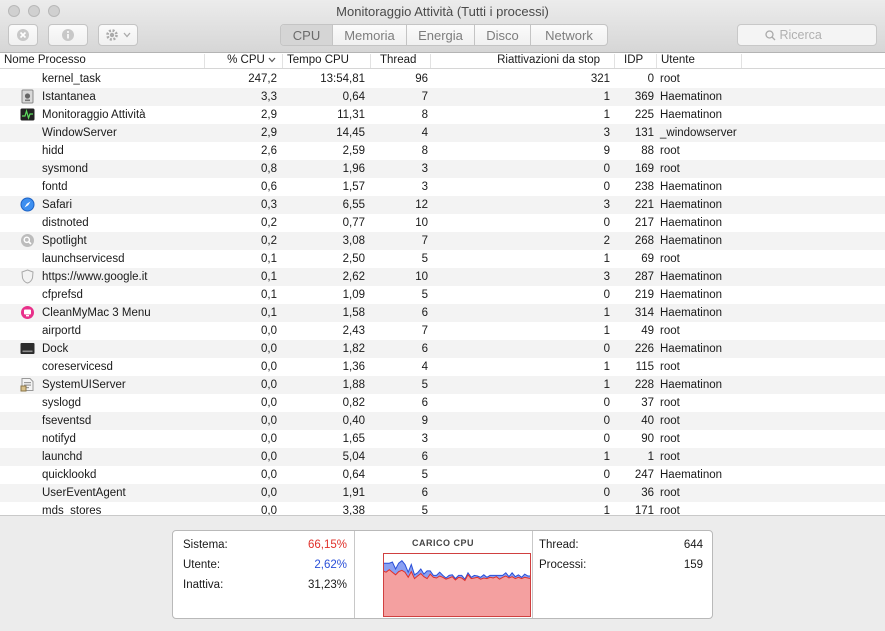 The image size is (885, 631). Describe the element at coordinates (424, 169) in the screenshot. I see `thread-count: 3` at that location.